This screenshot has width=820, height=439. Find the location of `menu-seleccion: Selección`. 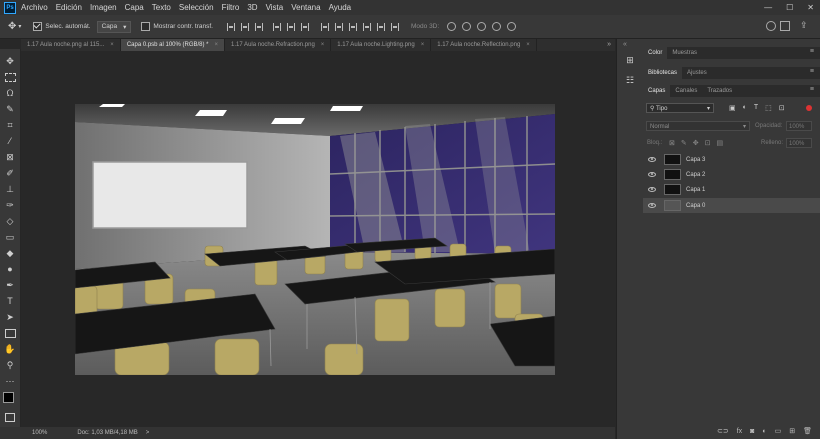

menu-seleccion: Selección is located at coordinates (196, 7).